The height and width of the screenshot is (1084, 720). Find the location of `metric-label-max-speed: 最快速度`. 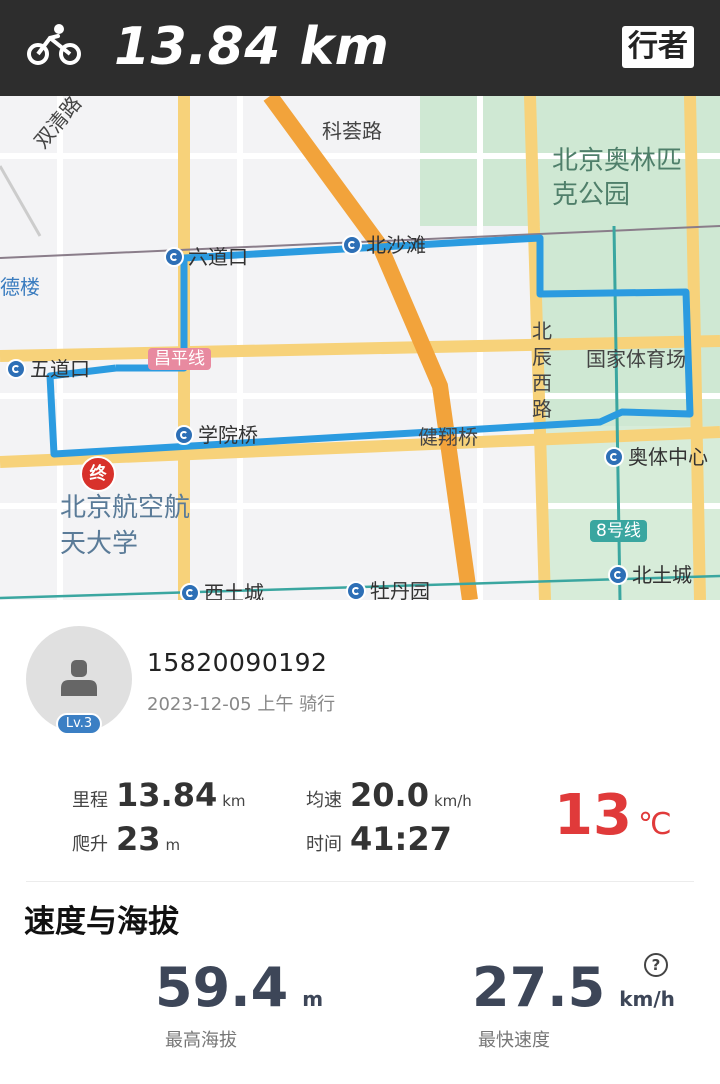

metric-label-max-speed: 最快速度 is located at coordinates (514, 1040).